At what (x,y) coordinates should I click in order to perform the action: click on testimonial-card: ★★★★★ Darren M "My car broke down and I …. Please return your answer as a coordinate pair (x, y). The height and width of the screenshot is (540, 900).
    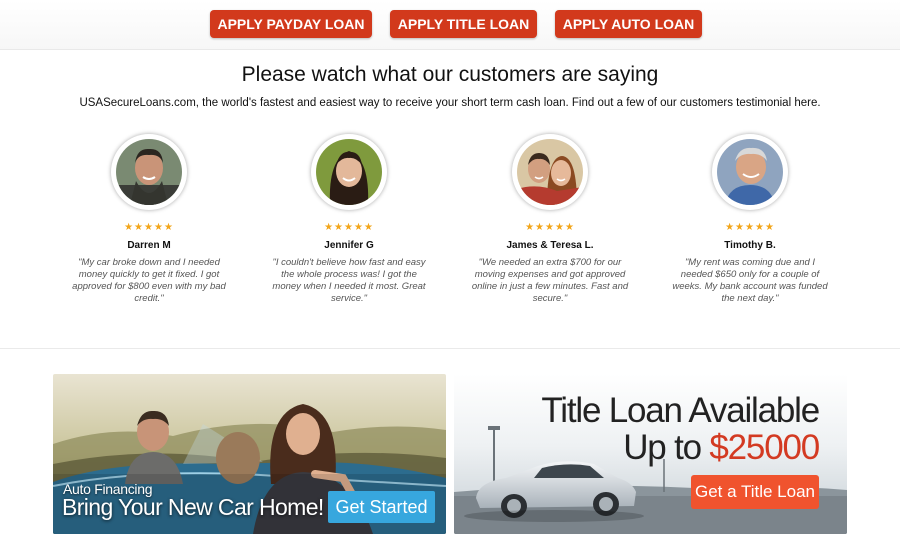
    Looking at the image, I should click on (149, 219).